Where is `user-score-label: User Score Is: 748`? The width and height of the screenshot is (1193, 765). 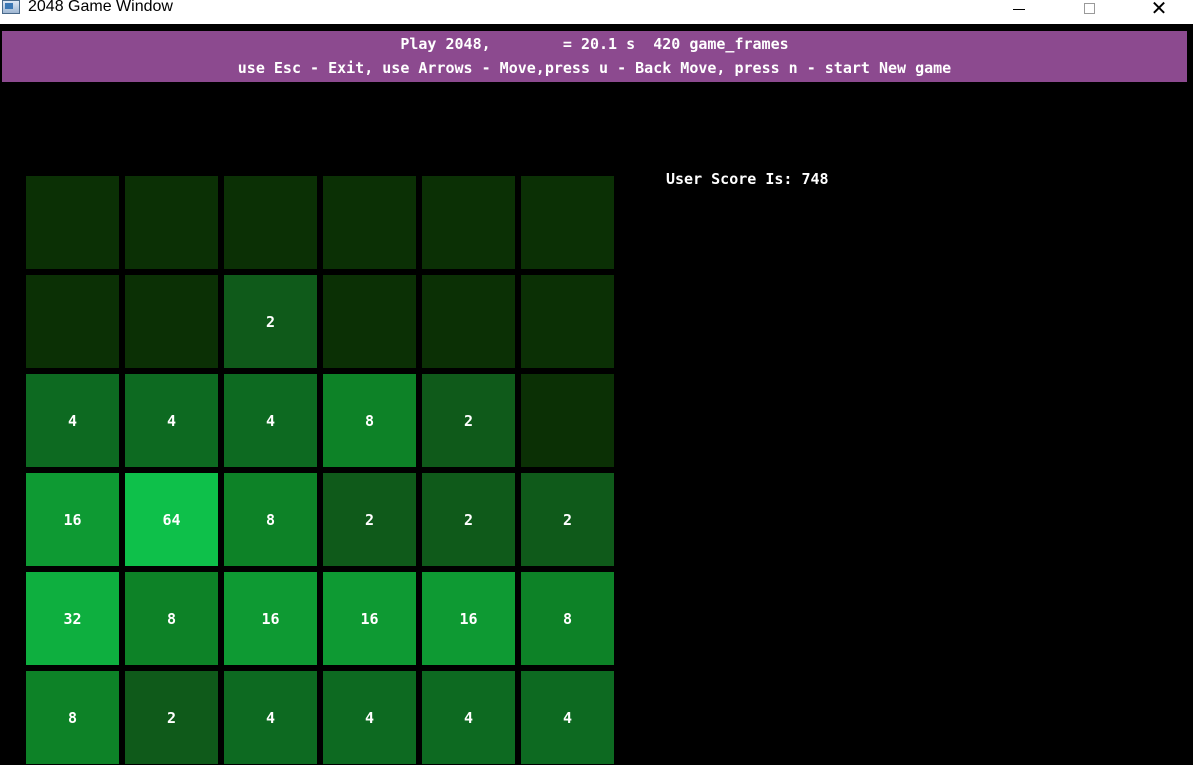 user-score-label: User Score Is: 748 is located at coordinates (747, 179).